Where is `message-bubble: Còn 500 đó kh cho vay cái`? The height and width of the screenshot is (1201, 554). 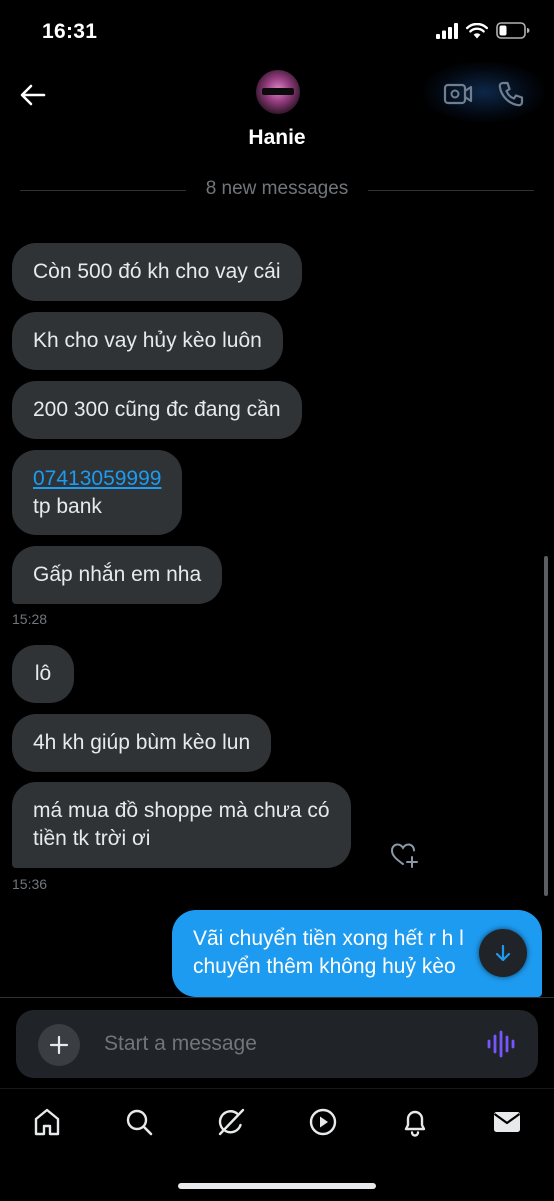 message-bubble: Còn 500 đó kh cho vay cái is located at coordinates (157, 272).